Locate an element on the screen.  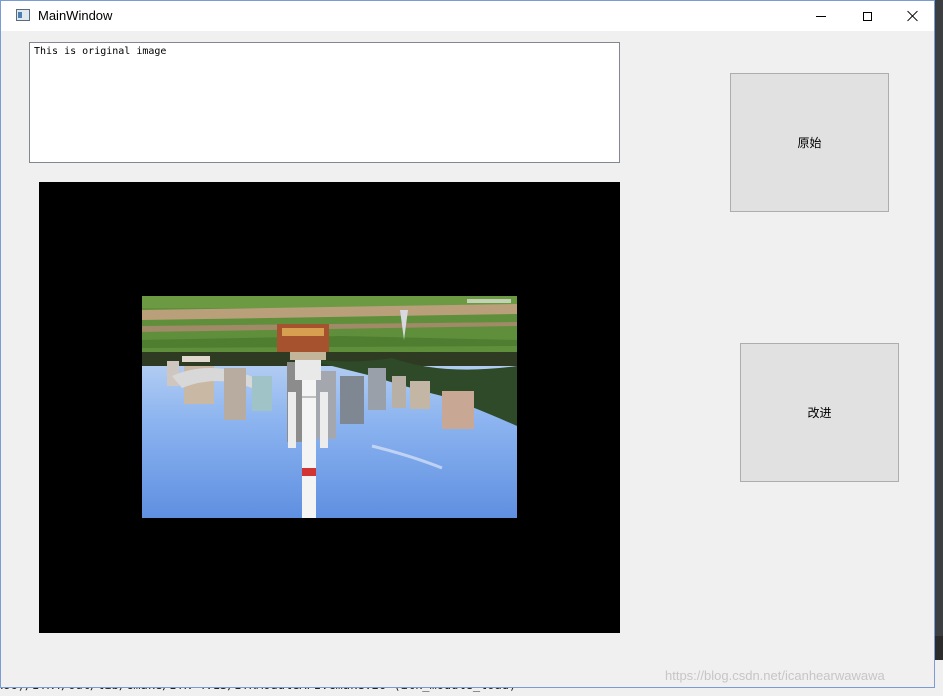
maximize-icon is located at coordinates (867, 16).